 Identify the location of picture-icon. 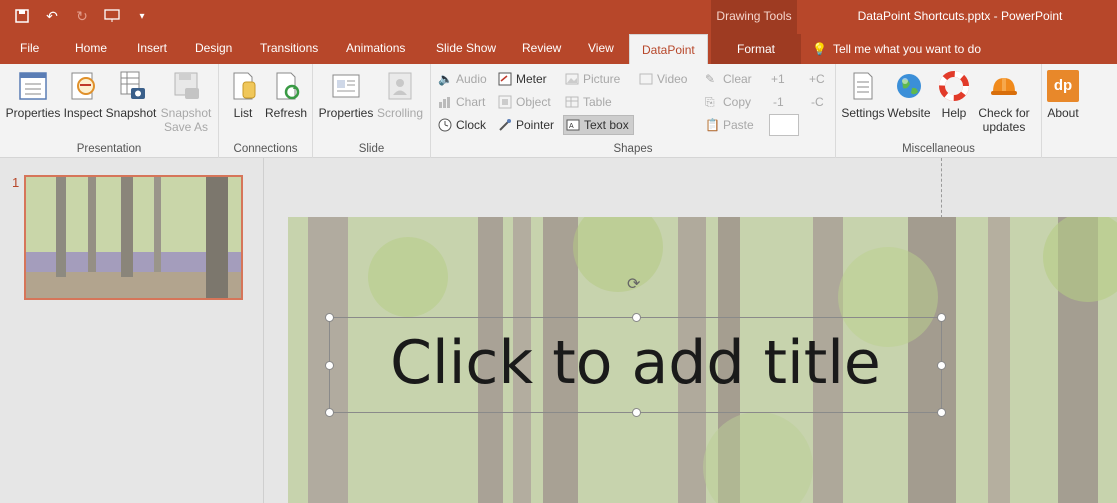
(572, 79).